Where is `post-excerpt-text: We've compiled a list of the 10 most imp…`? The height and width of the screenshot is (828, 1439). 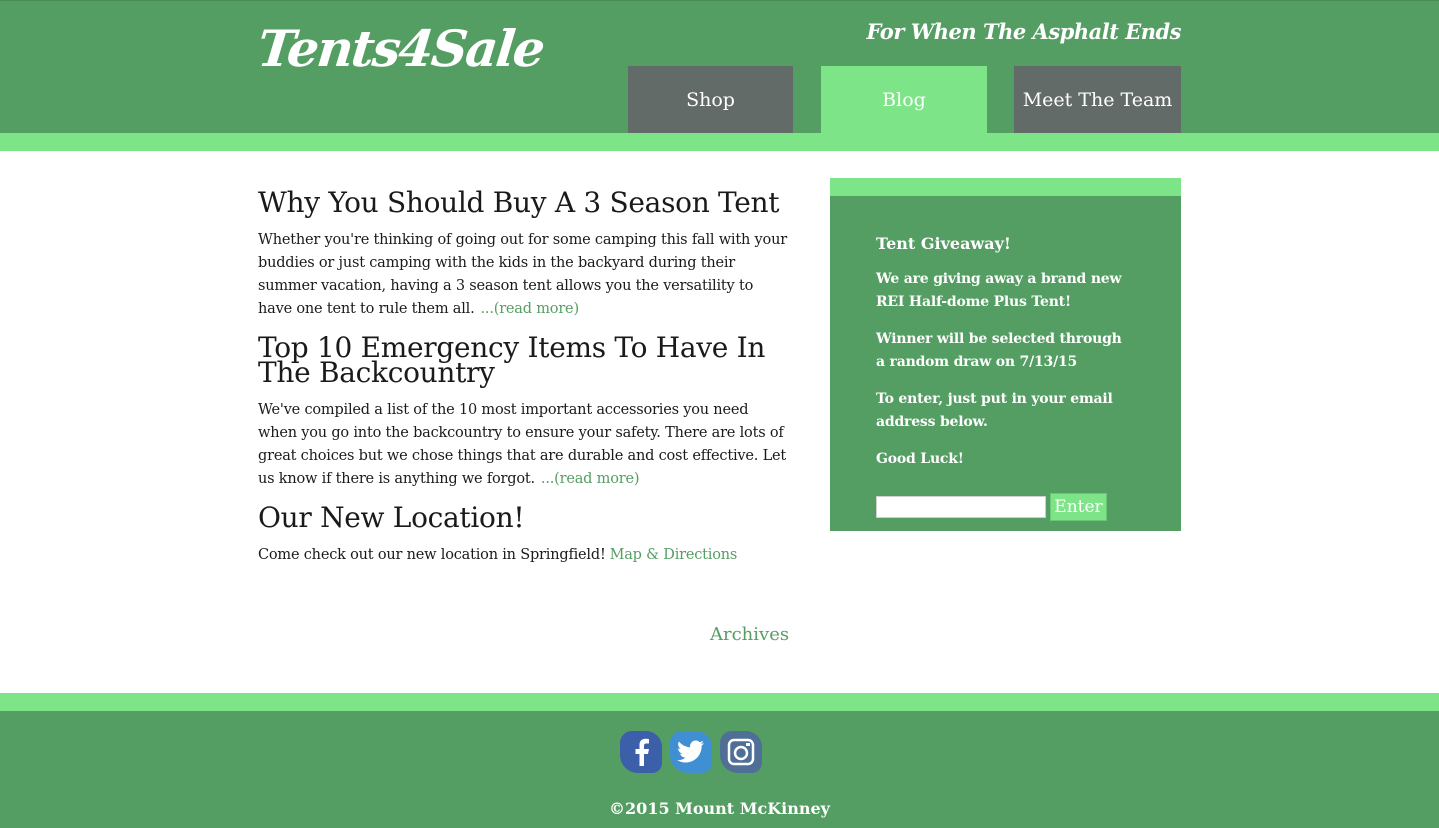
post-excerpt-text: We've compiled a list of the 10 most imp… is located at coordinates (522, 444).